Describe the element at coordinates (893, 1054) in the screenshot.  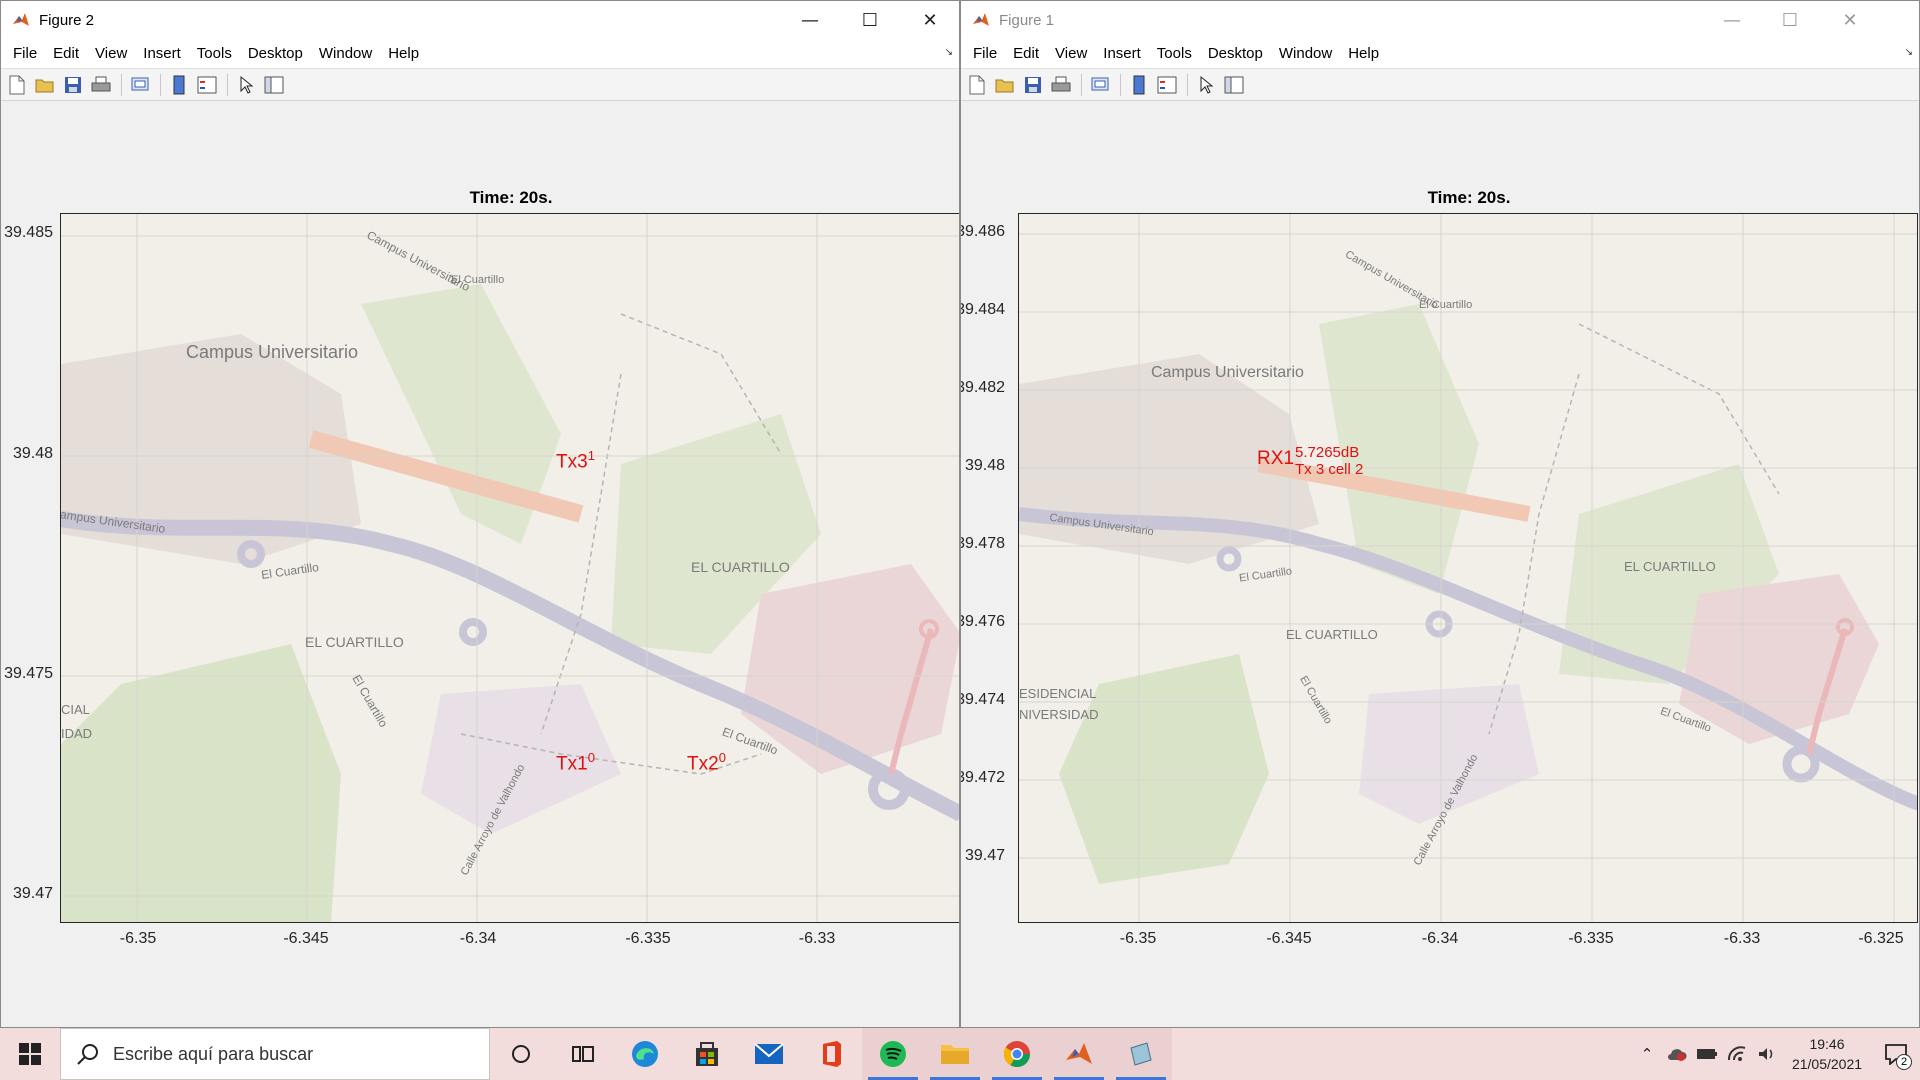
I see `spotify-icon` at that location.